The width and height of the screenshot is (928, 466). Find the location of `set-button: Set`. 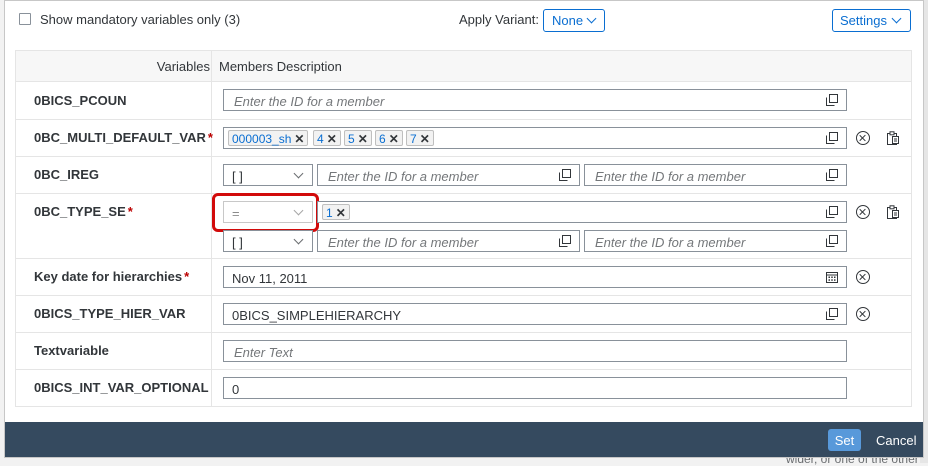

set-button: Set is located at coordinates (844, 440).